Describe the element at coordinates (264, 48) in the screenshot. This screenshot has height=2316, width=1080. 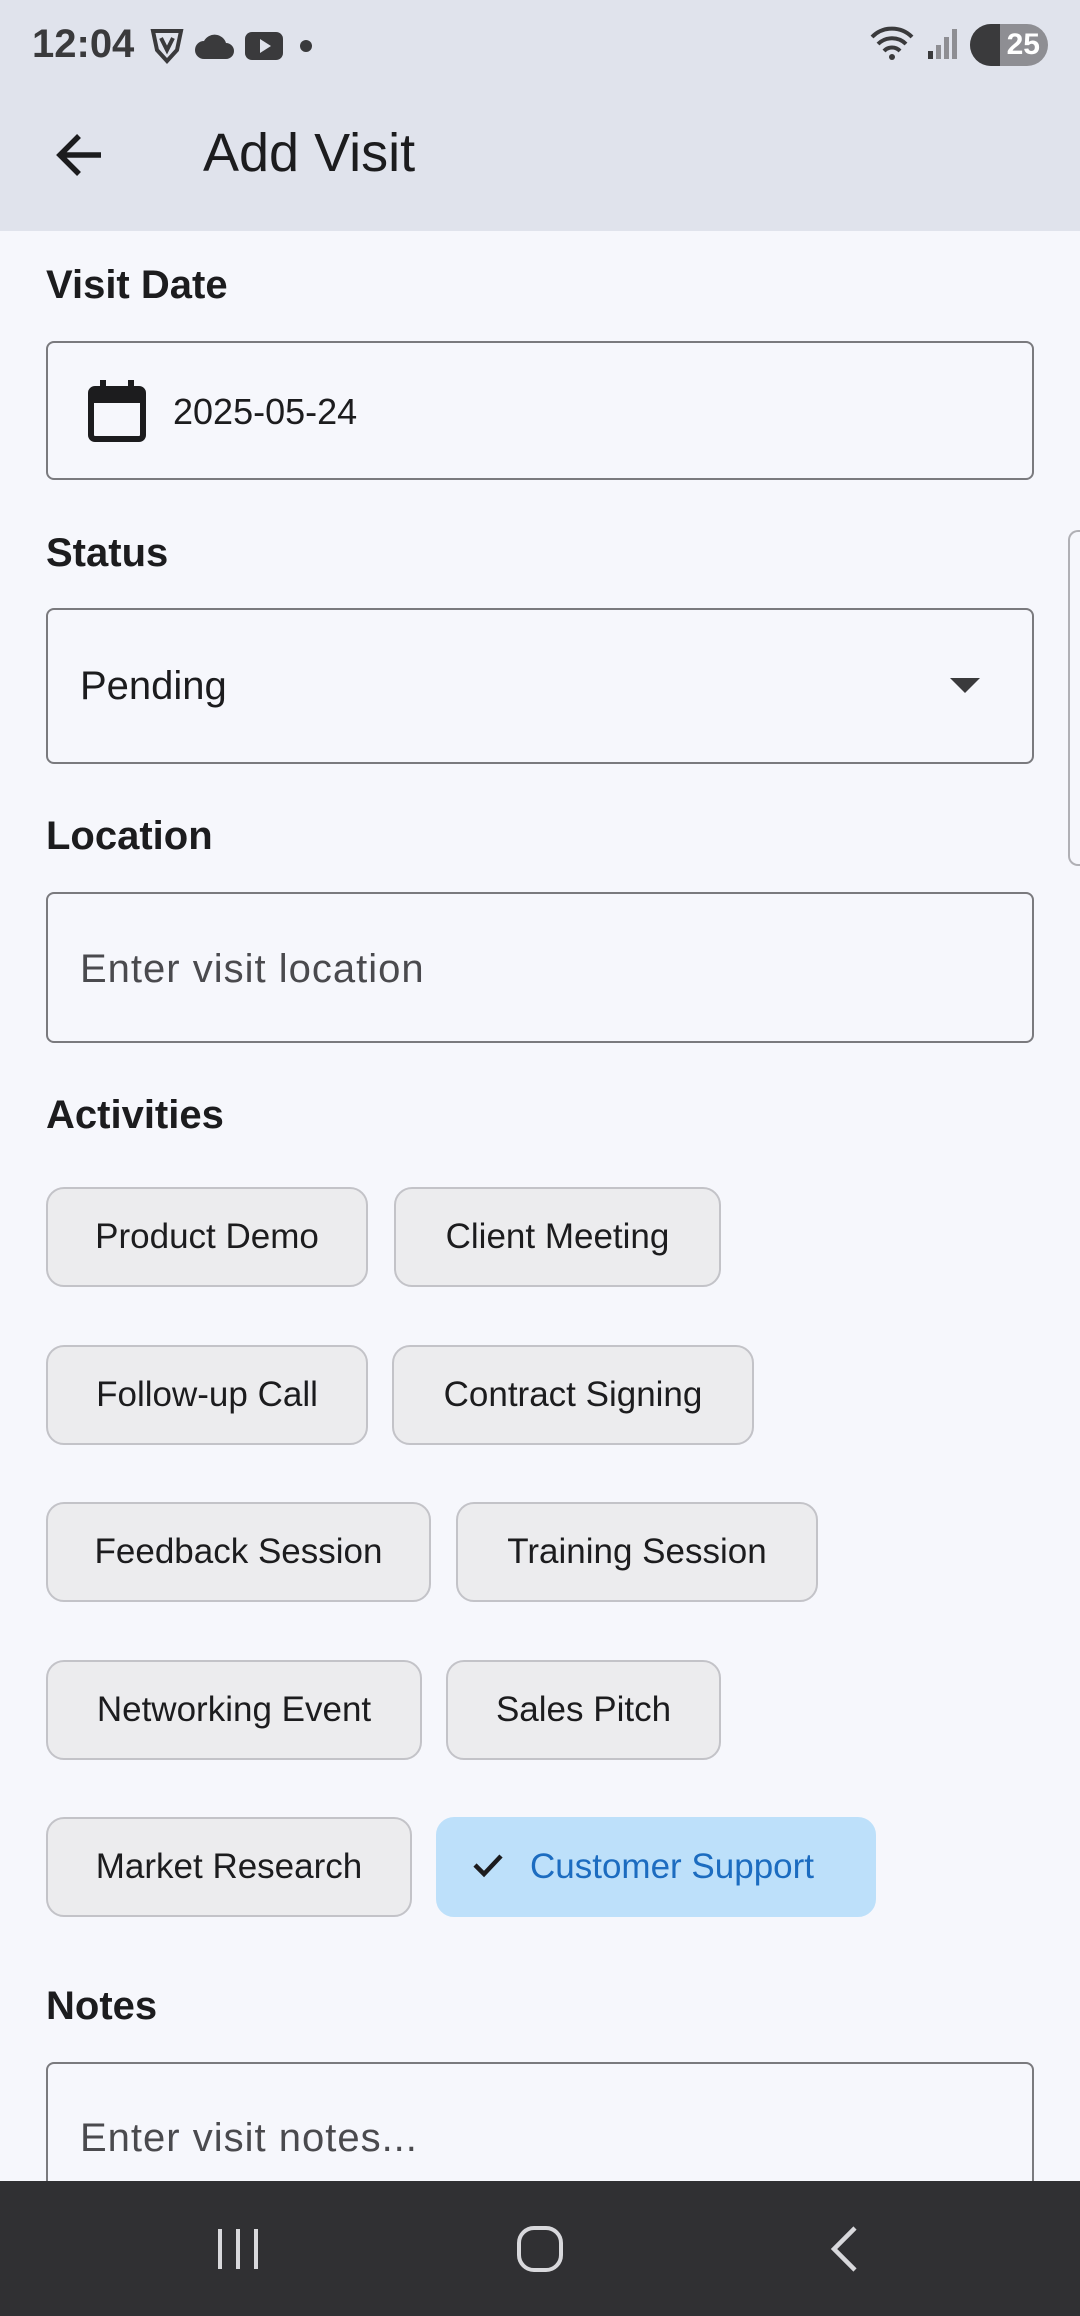
I see `youtube-icon` at that location.